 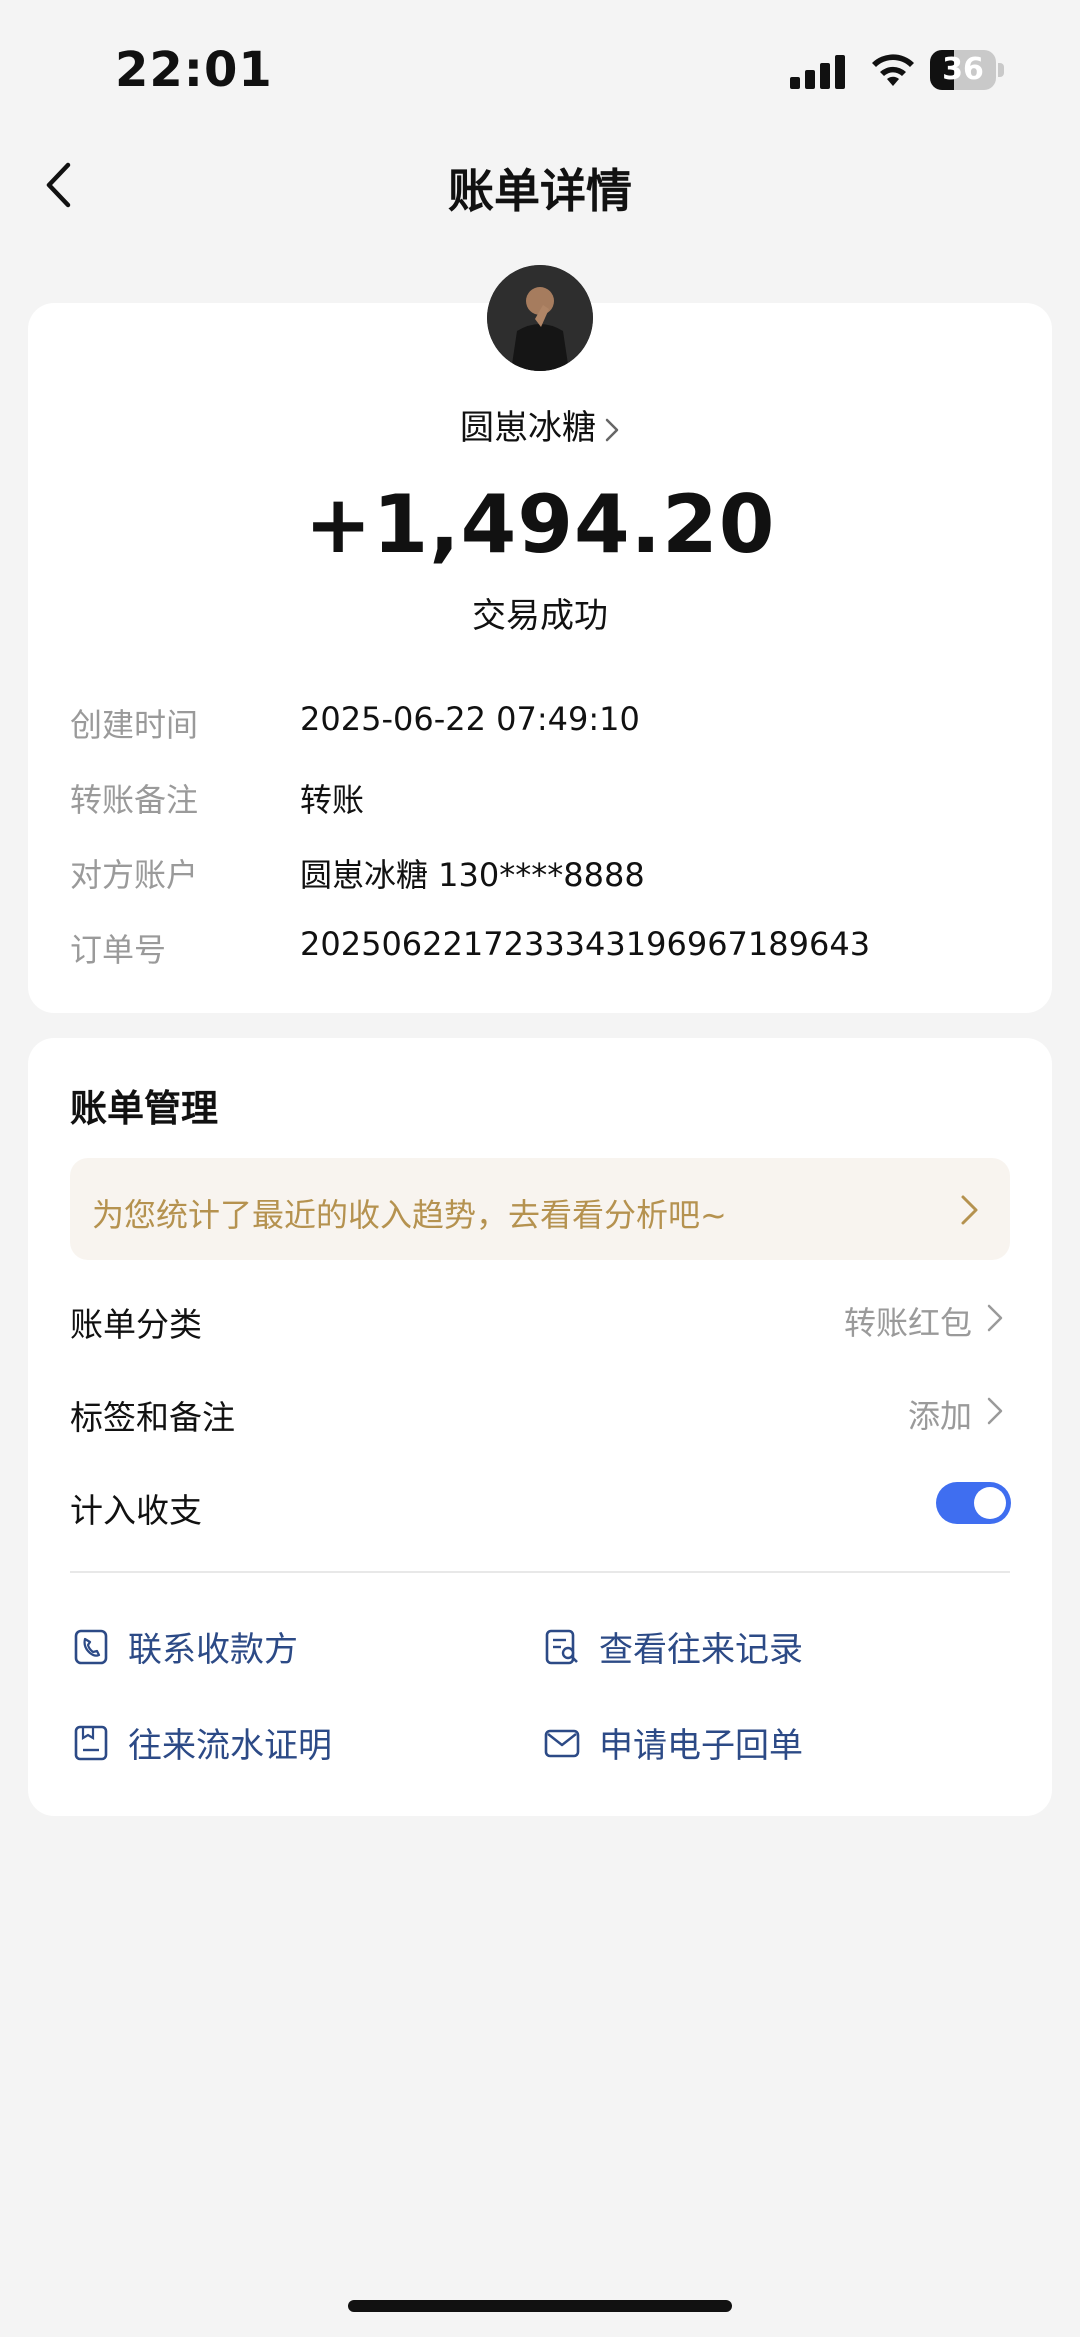 I want to click on view-history-label: 查看往来记录, so click(x=701, y=1650).